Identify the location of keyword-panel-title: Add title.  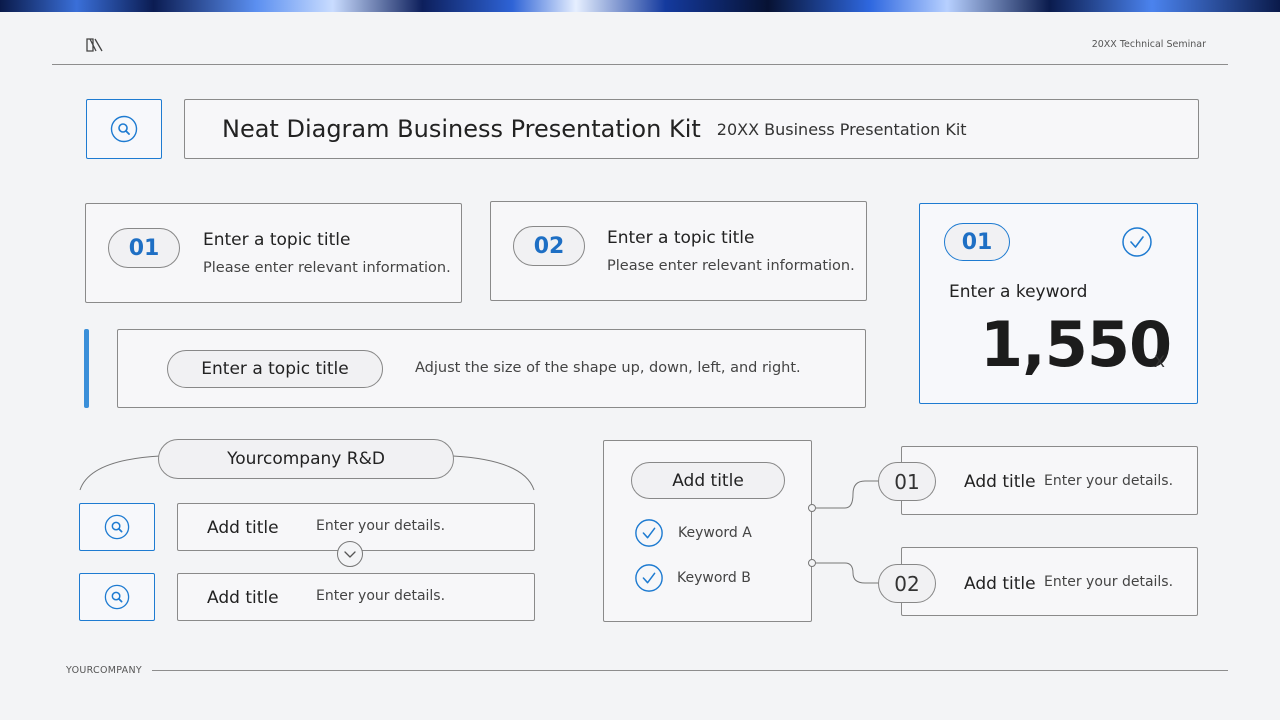
(708, 480).